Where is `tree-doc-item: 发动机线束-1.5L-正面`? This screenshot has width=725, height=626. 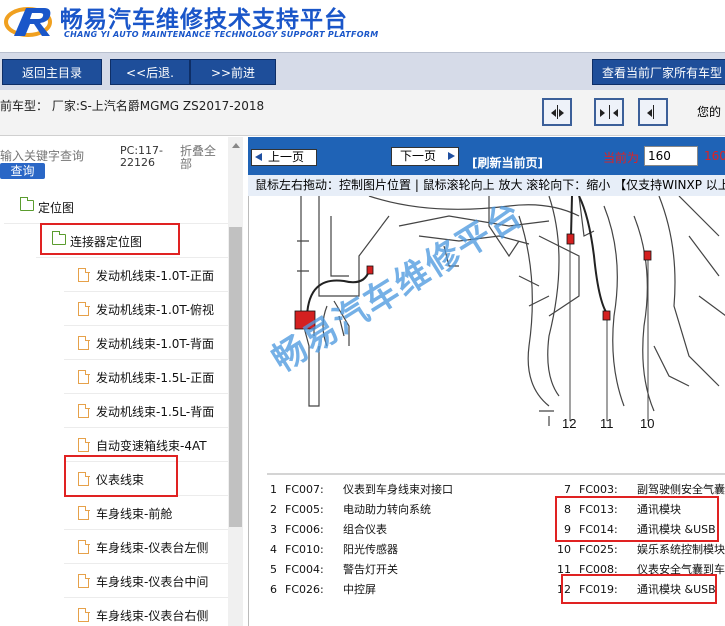 tree-doc-item: 发动机线束-1.5L-正面 is located at coordinates (153, 377).